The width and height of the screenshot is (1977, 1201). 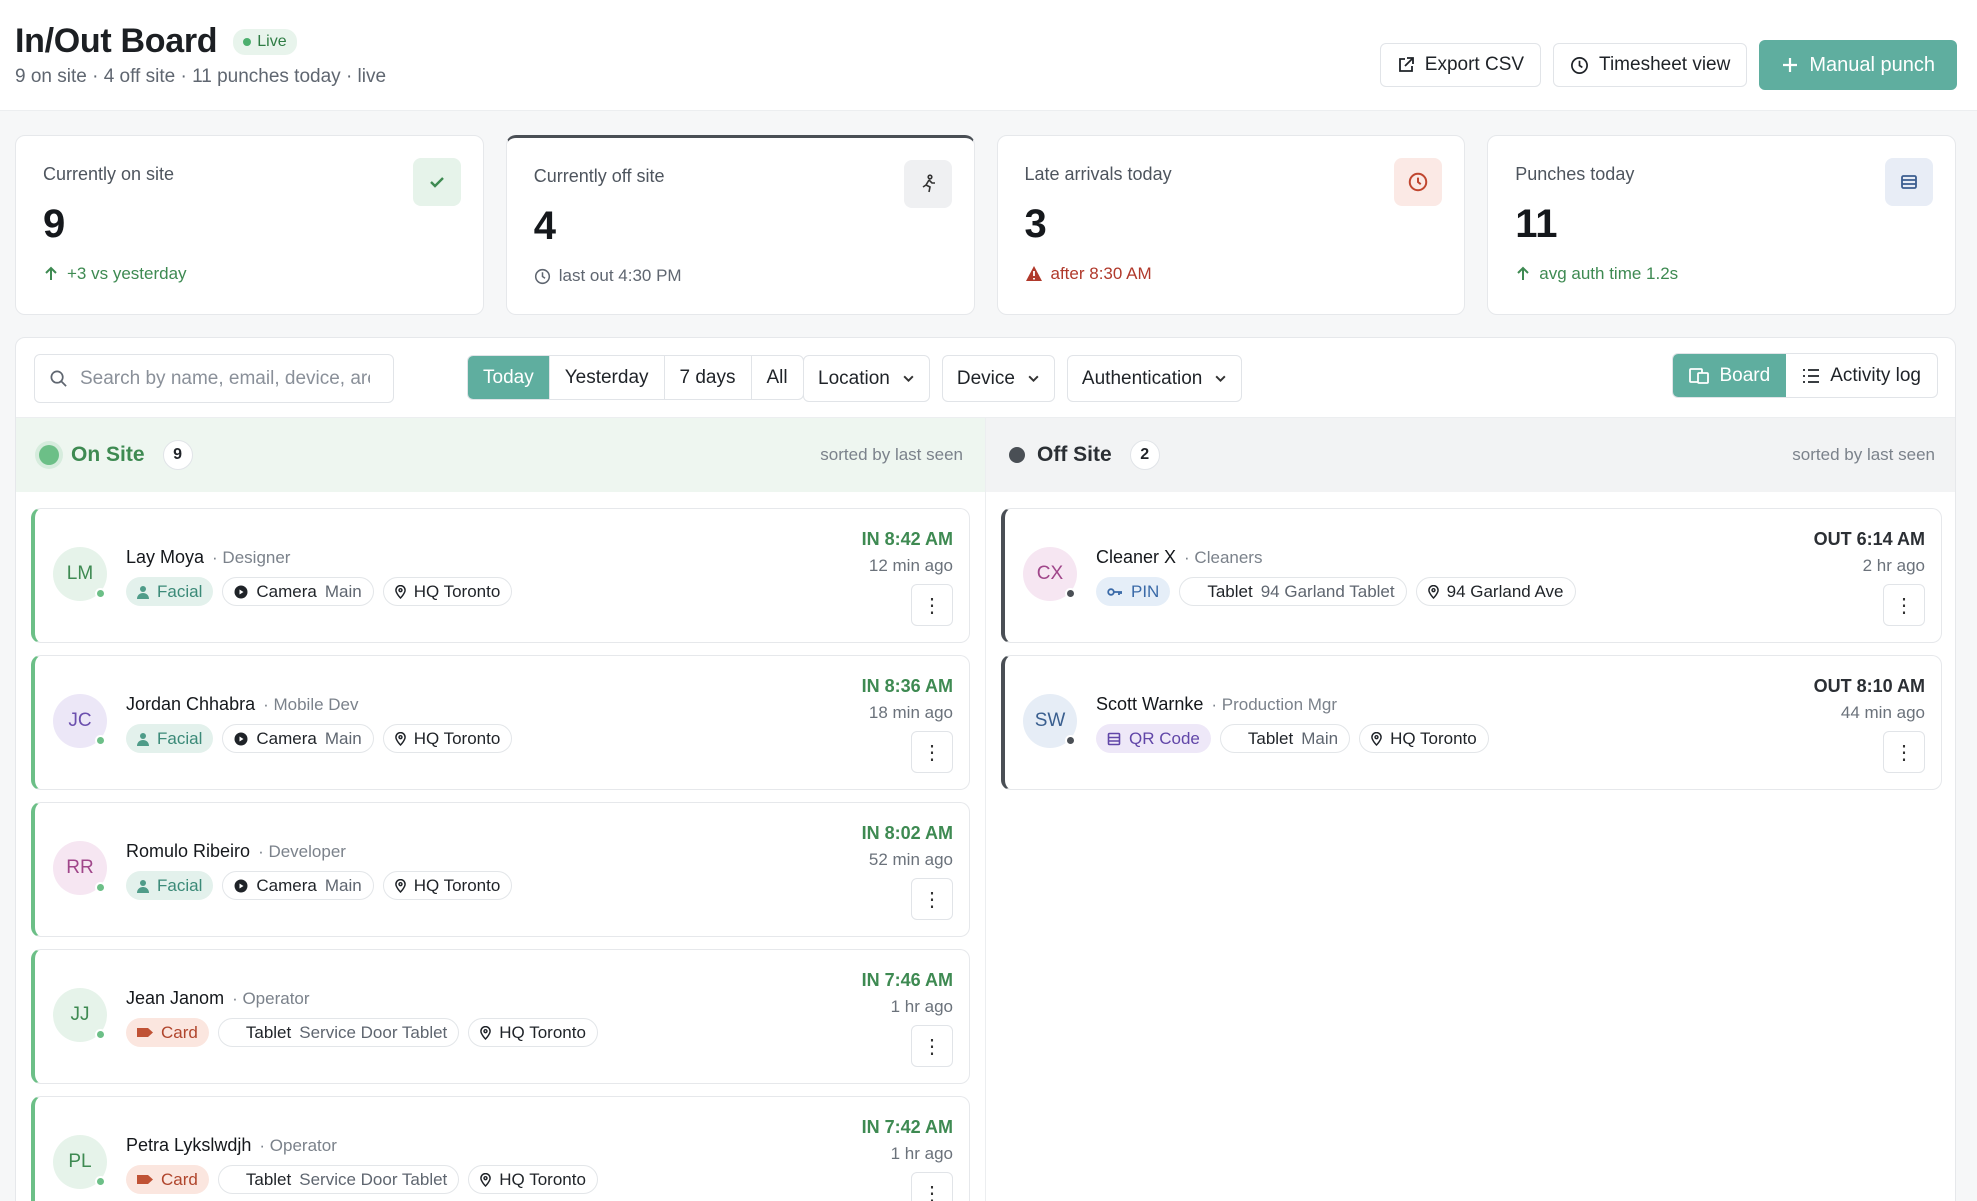 What do you see at coordinates (249, 225) in the screenshot?
I see `stat-card-on-site: Currently on site 9 +3 vs yesterday` at bounding box center [249, 225].